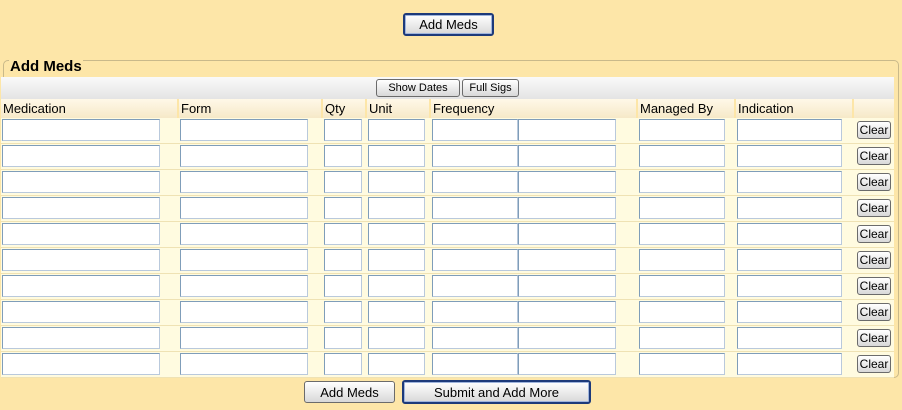 Image resolution: width=902 pixels, height=410 pixels. I want to click on submit-and-add-more-button: Submit and Add More, so click(496, 392).